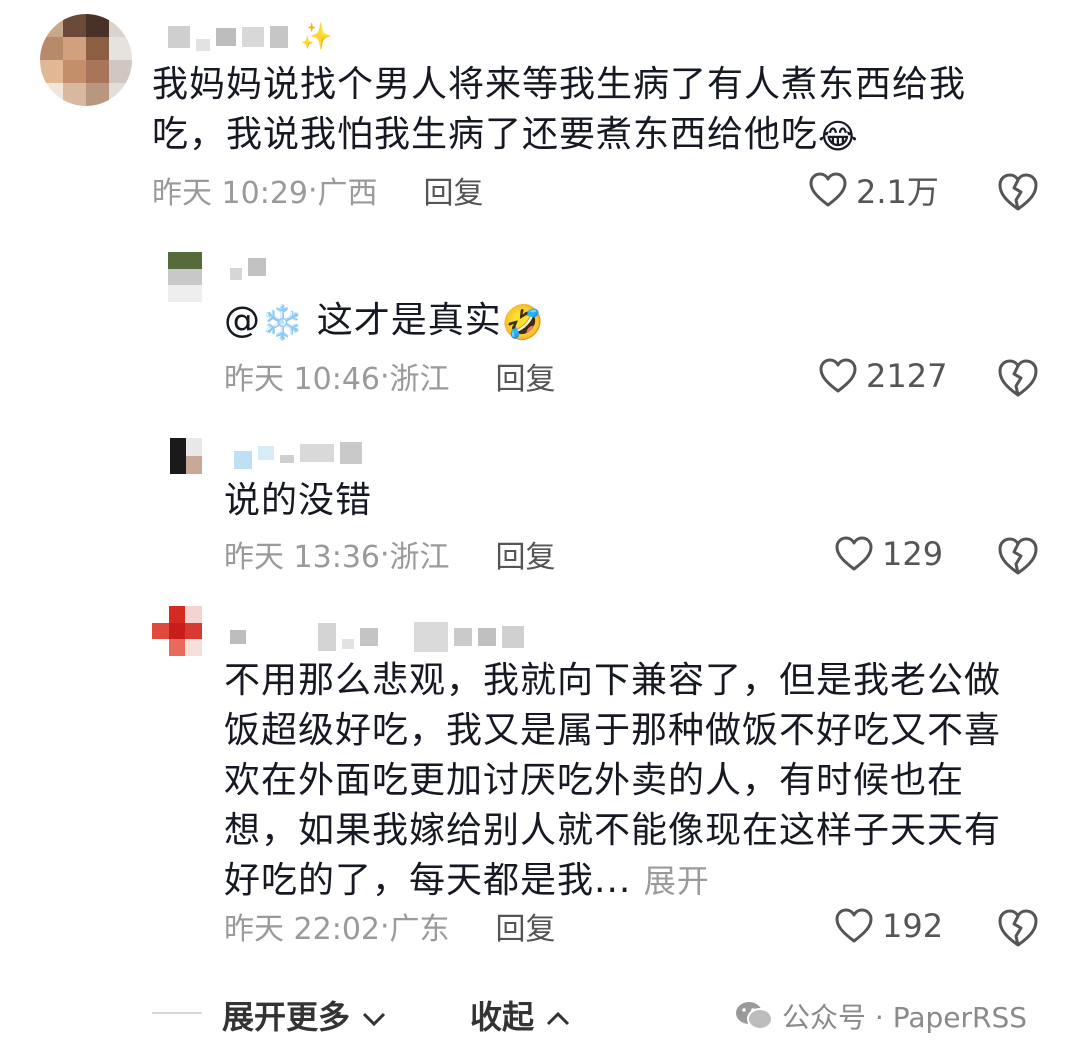  What do you see at coordinates (302, 379) in the screenshot?
I see `comment-time: 昨天 10:46` at bounding box center [302, 379].